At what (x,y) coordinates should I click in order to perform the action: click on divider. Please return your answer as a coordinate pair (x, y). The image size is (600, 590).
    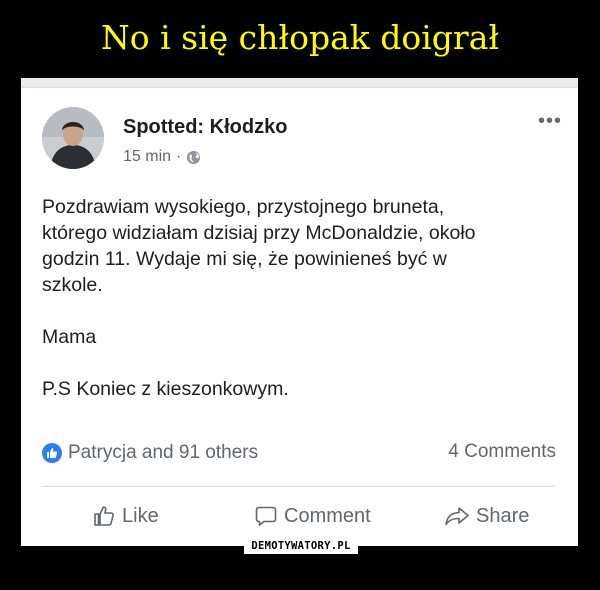
    Looking at the image, I should click on (299, 486).